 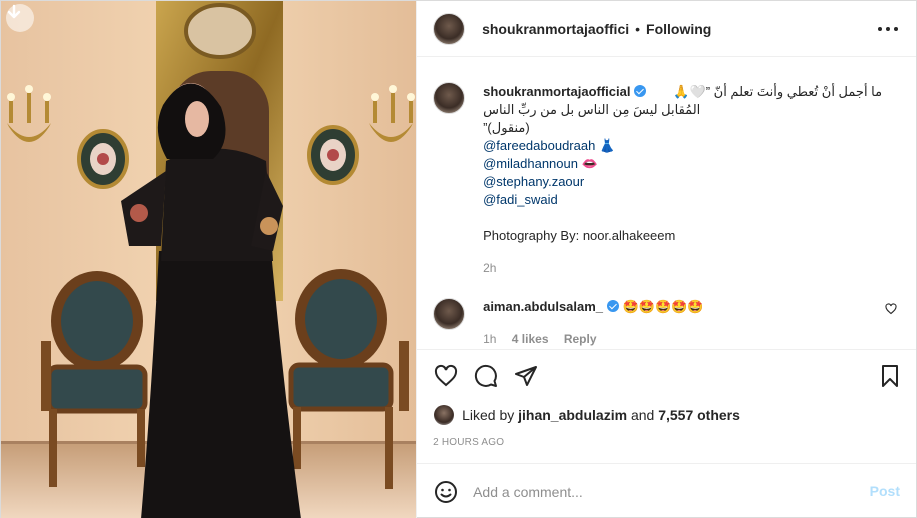 I want to click on heart-icon, so click(x=446, y=375).